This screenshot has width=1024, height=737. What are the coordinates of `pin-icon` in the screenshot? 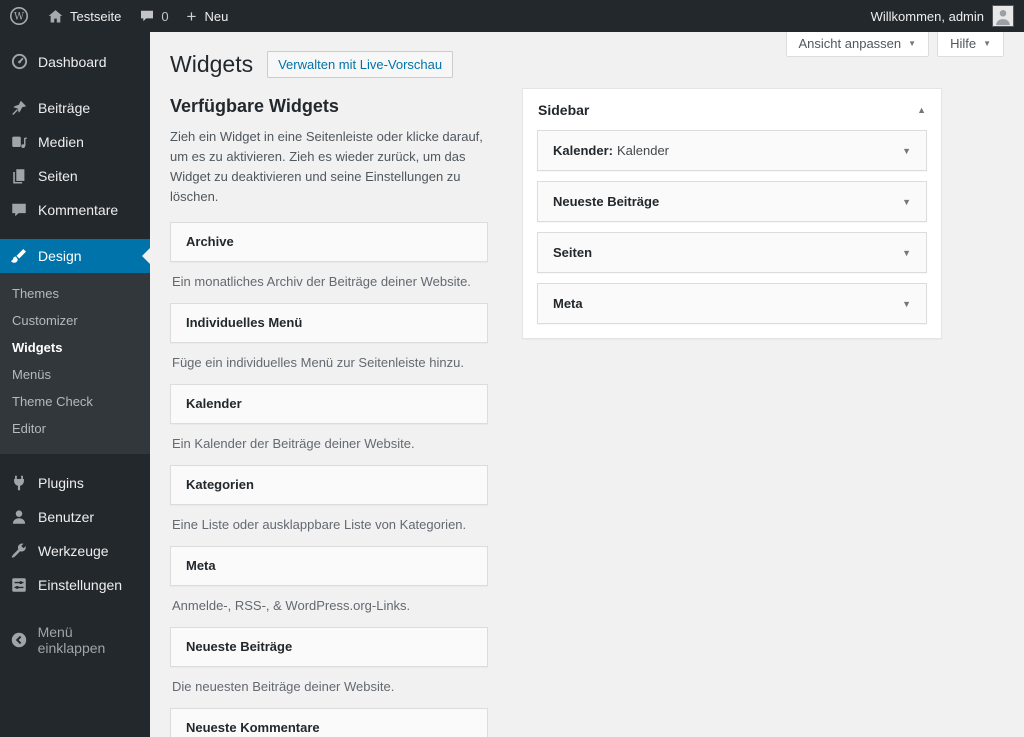 It's located at (19, 108).